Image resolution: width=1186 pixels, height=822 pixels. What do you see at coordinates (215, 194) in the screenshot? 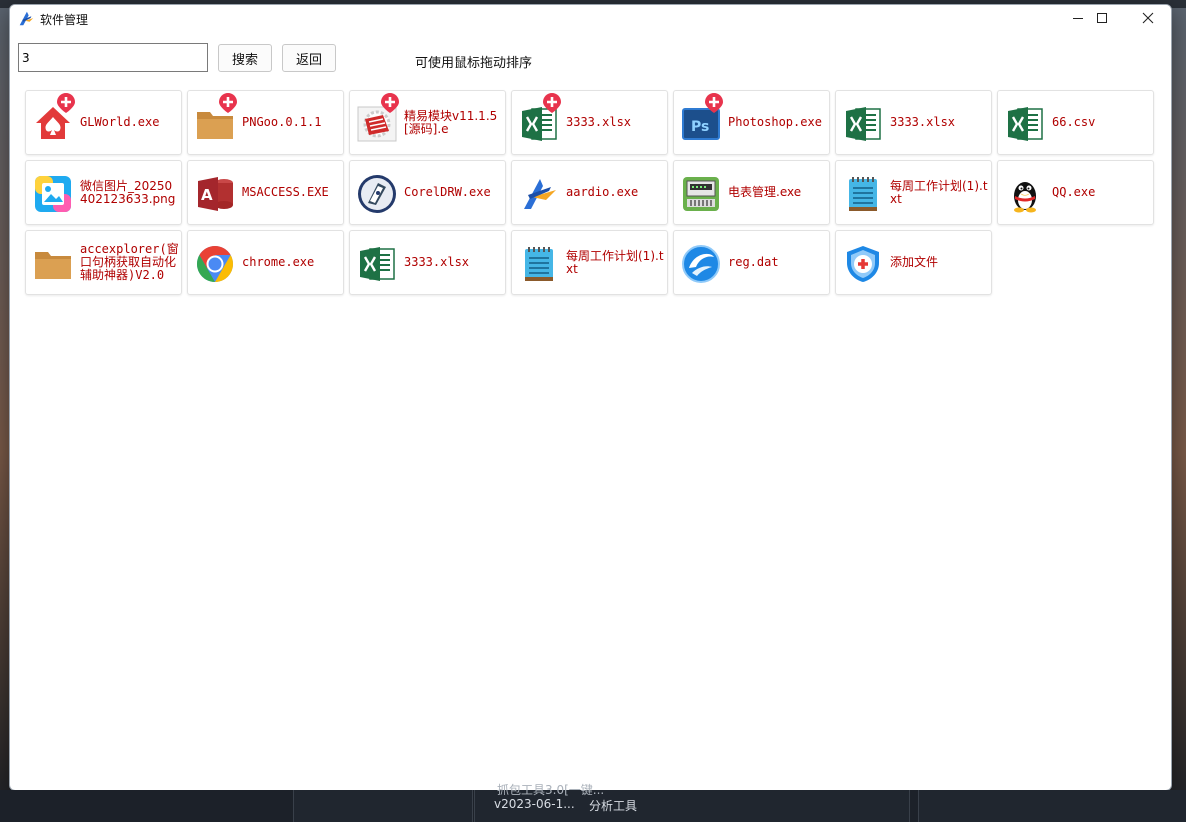
I see `access-icon: A` at bounding box center [215, 194].